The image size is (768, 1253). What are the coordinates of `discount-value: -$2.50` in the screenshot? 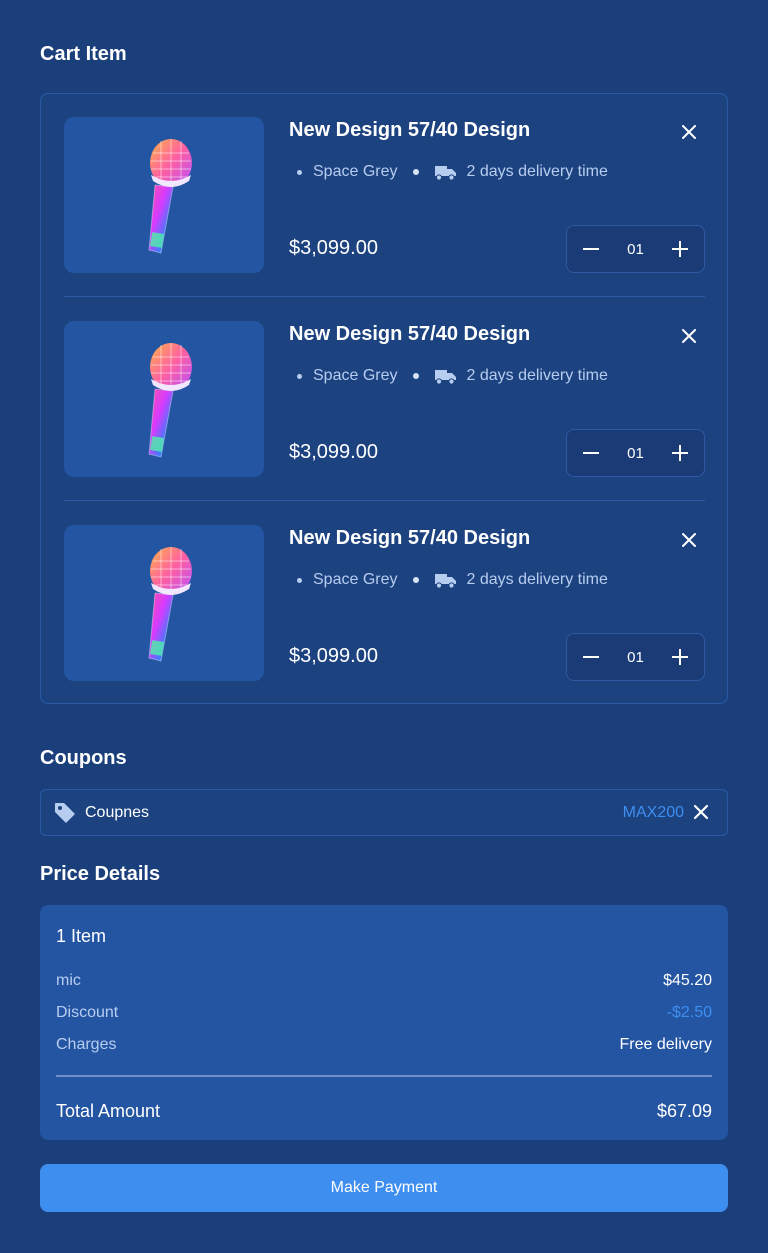 It's located at (689, 1012).